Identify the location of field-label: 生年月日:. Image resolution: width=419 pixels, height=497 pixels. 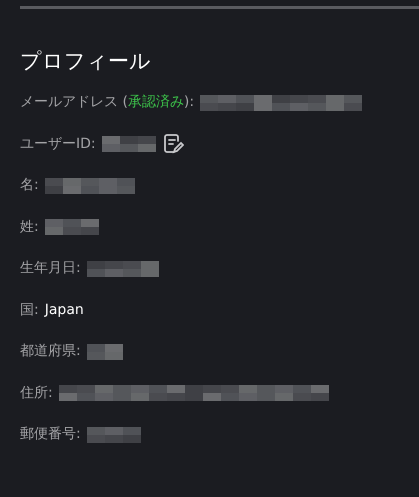
(50, 268).